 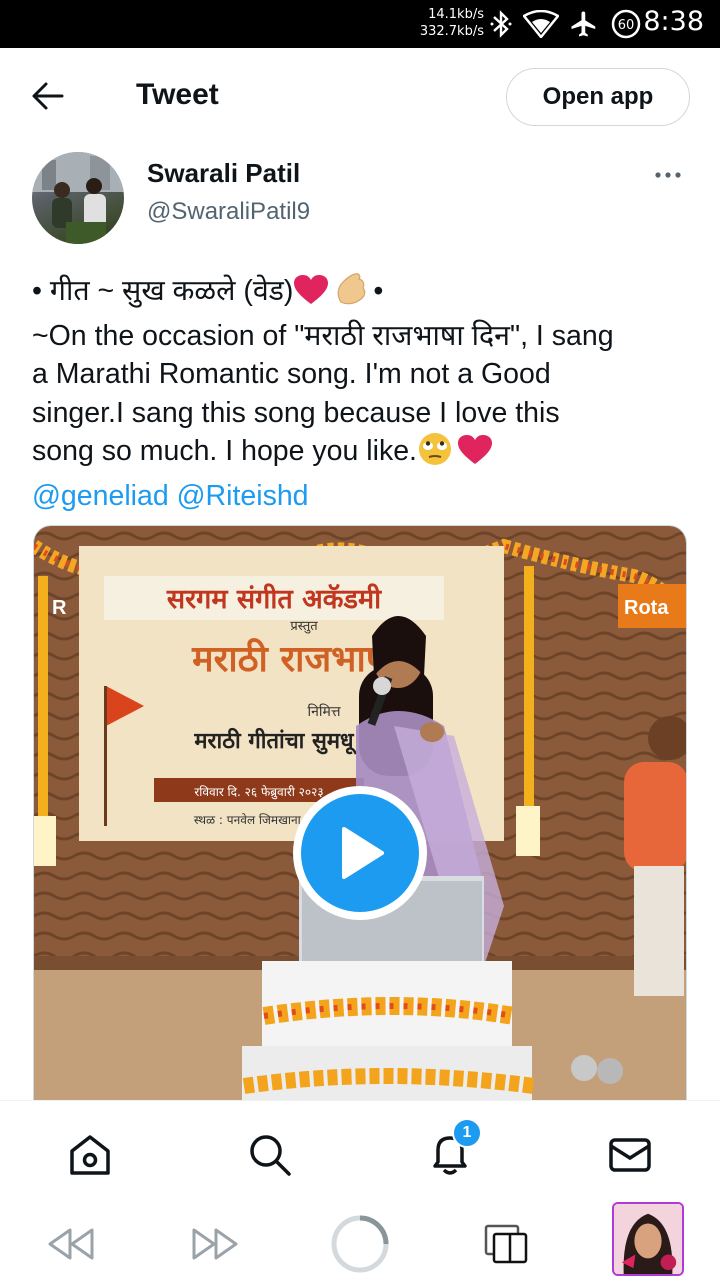 I want to click on messages-icon, so click(x=630, y=1155).